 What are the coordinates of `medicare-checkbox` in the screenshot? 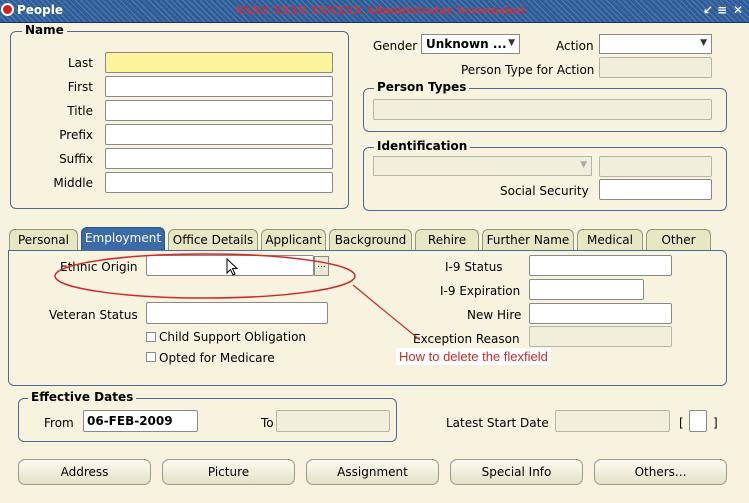 It's located at (151, 357).